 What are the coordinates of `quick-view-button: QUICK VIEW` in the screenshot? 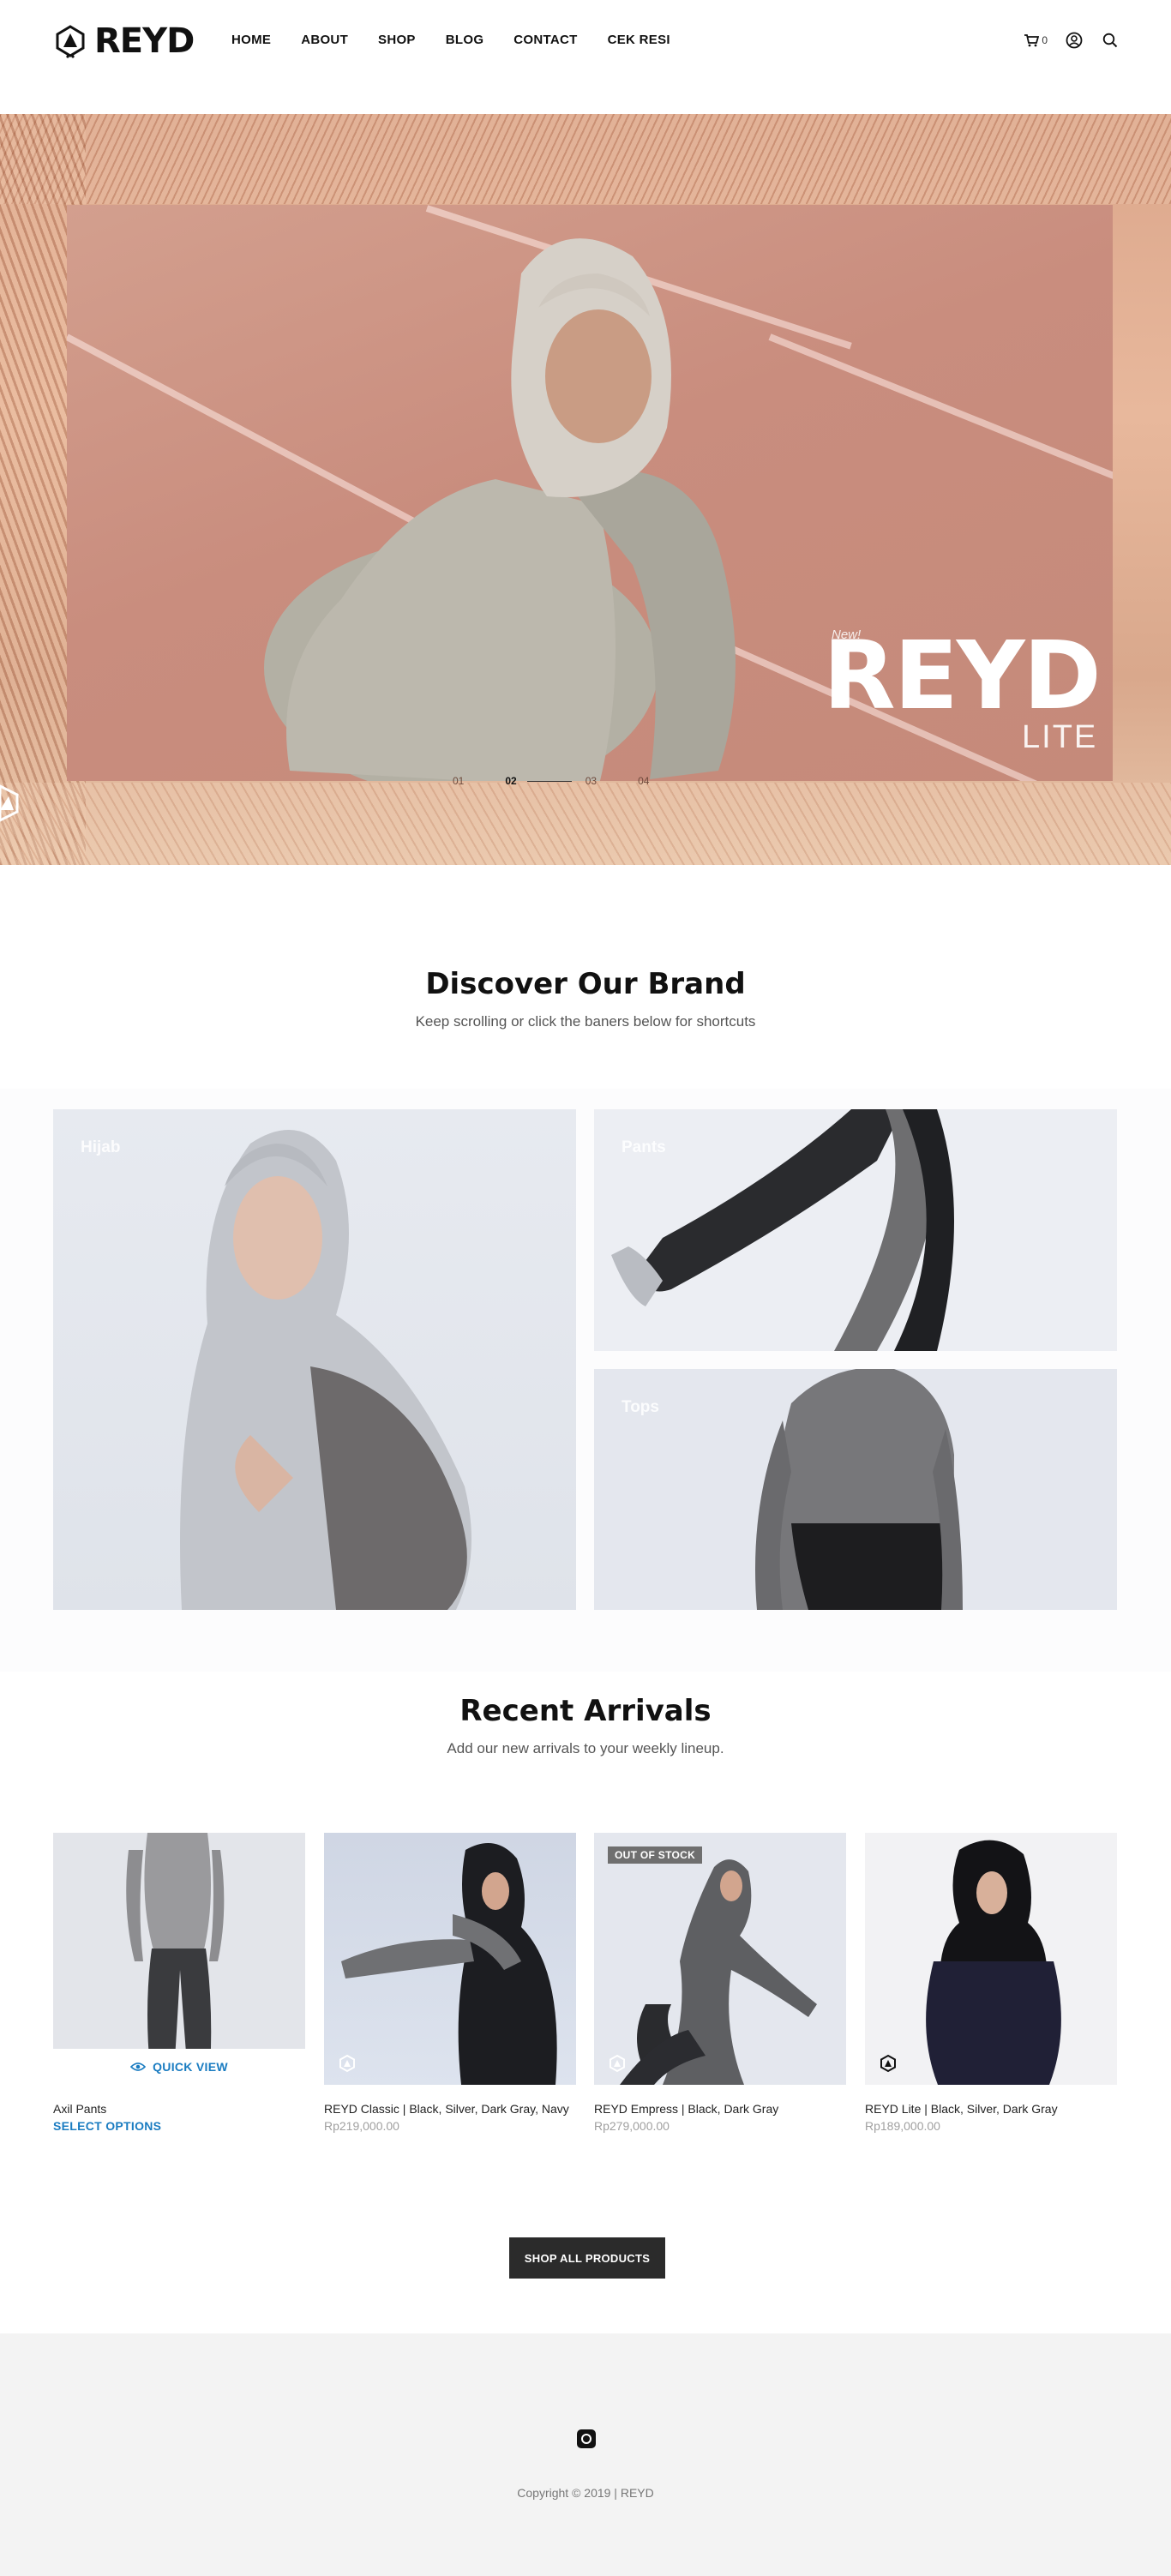 It's located at (179, 2067).